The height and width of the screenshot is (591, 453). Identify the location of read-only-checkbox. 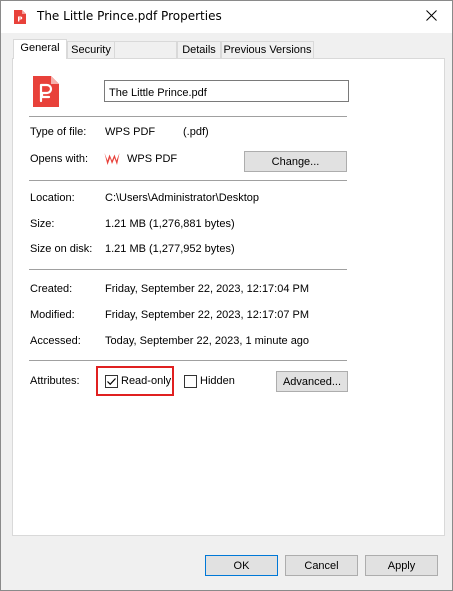
(111, 381).